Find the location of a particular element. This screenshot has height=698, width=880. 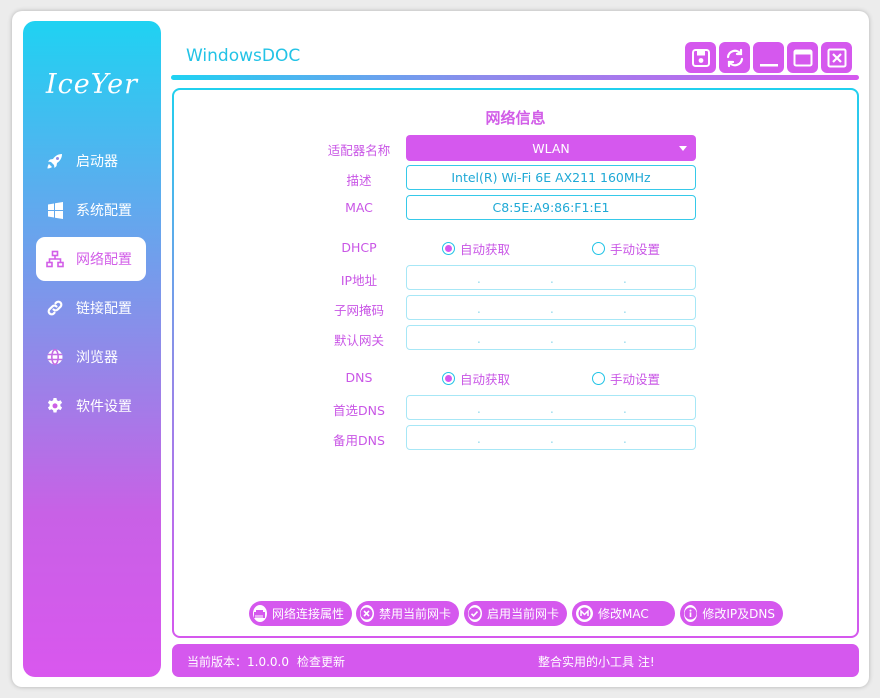

mac-label: MAC is located at coordinates (359, 207).